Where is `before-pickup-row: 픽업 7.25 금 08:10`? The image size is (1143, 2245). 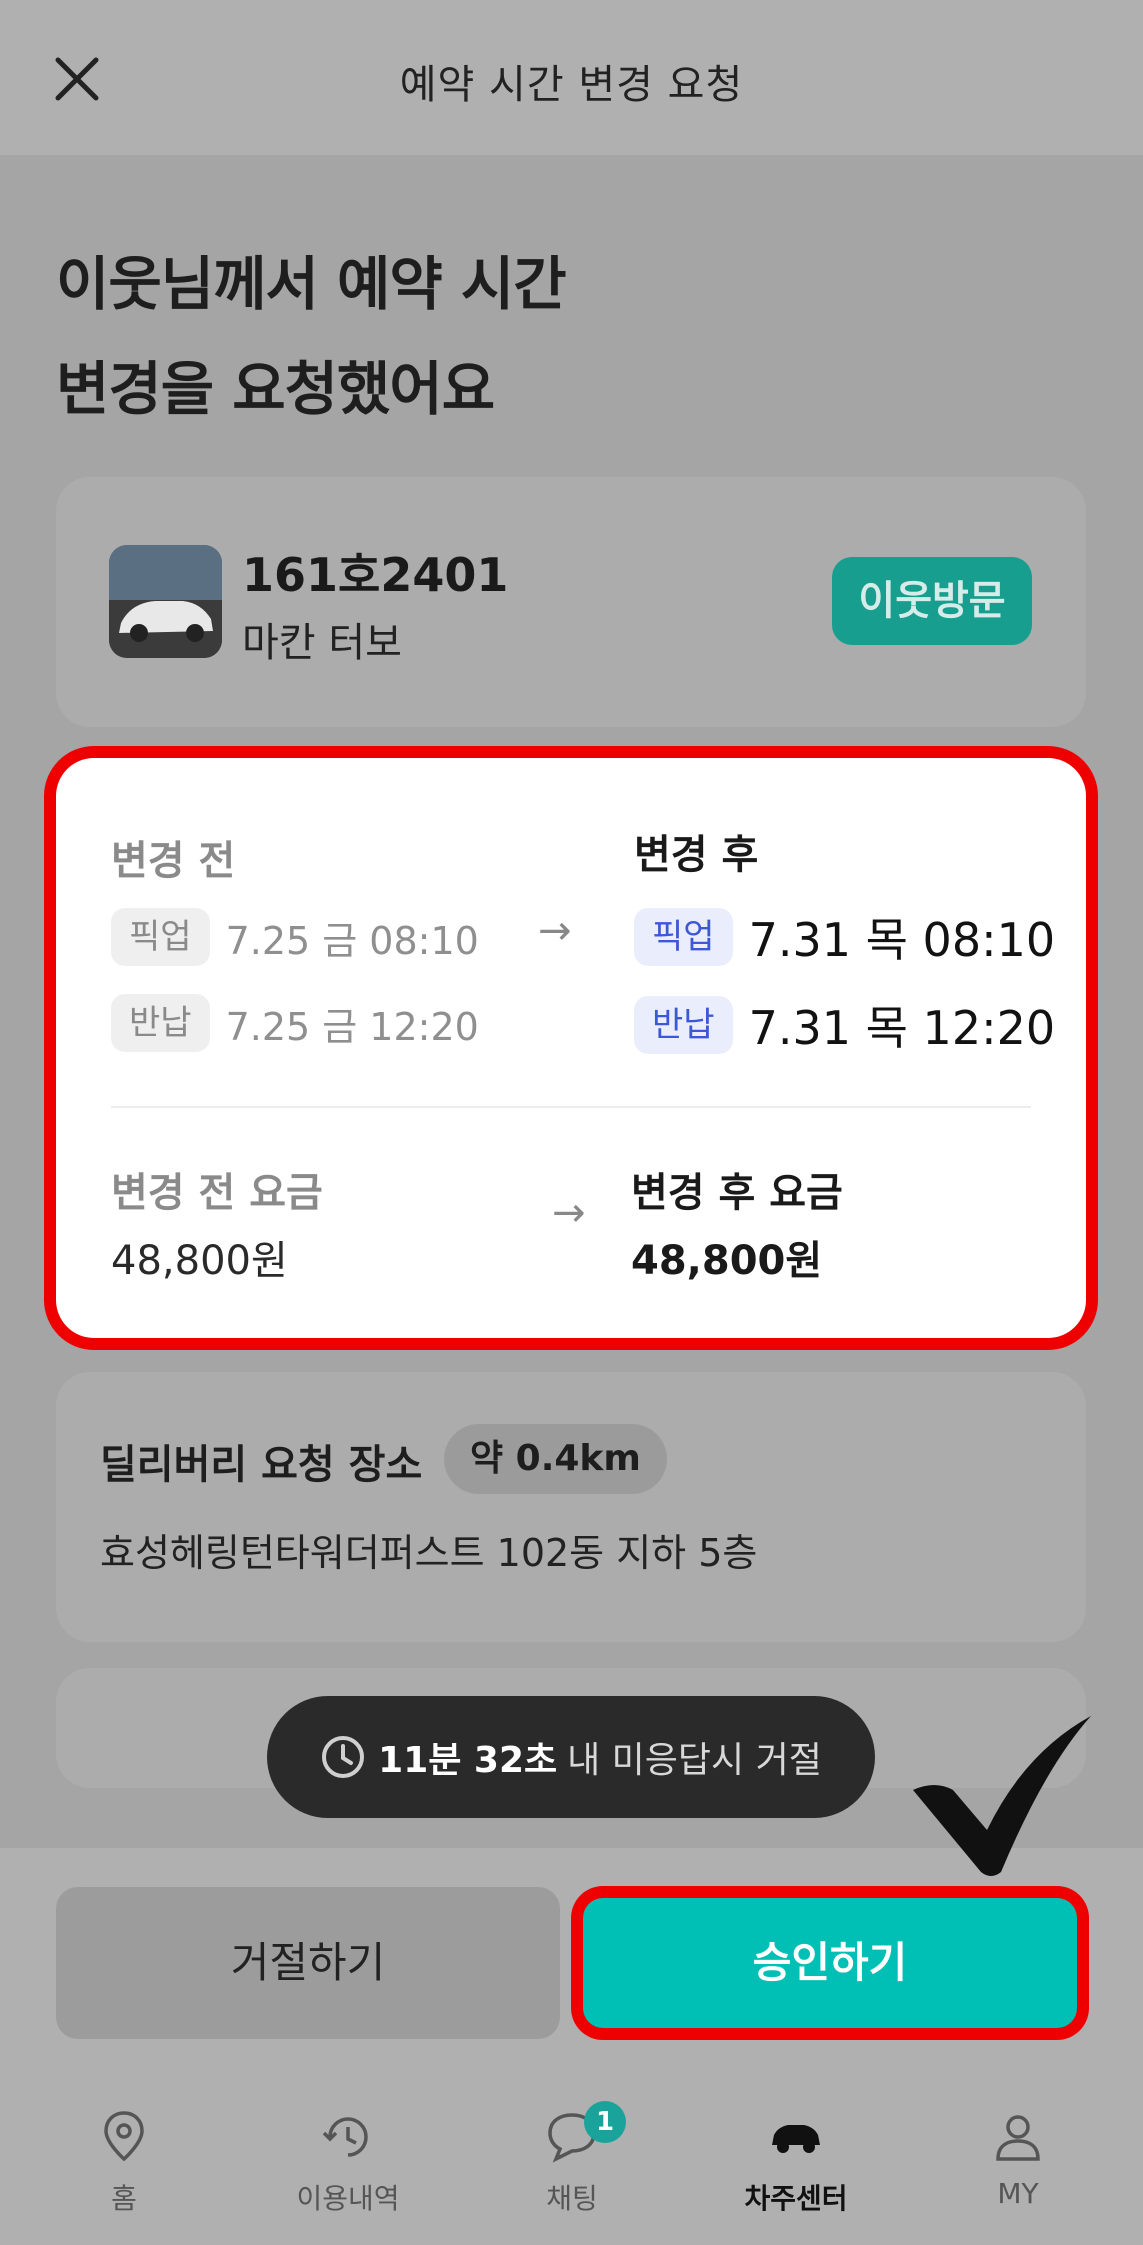
before-pickup-row: 픽업 7.25 금 08:10 is located at coordinates (295, 937).